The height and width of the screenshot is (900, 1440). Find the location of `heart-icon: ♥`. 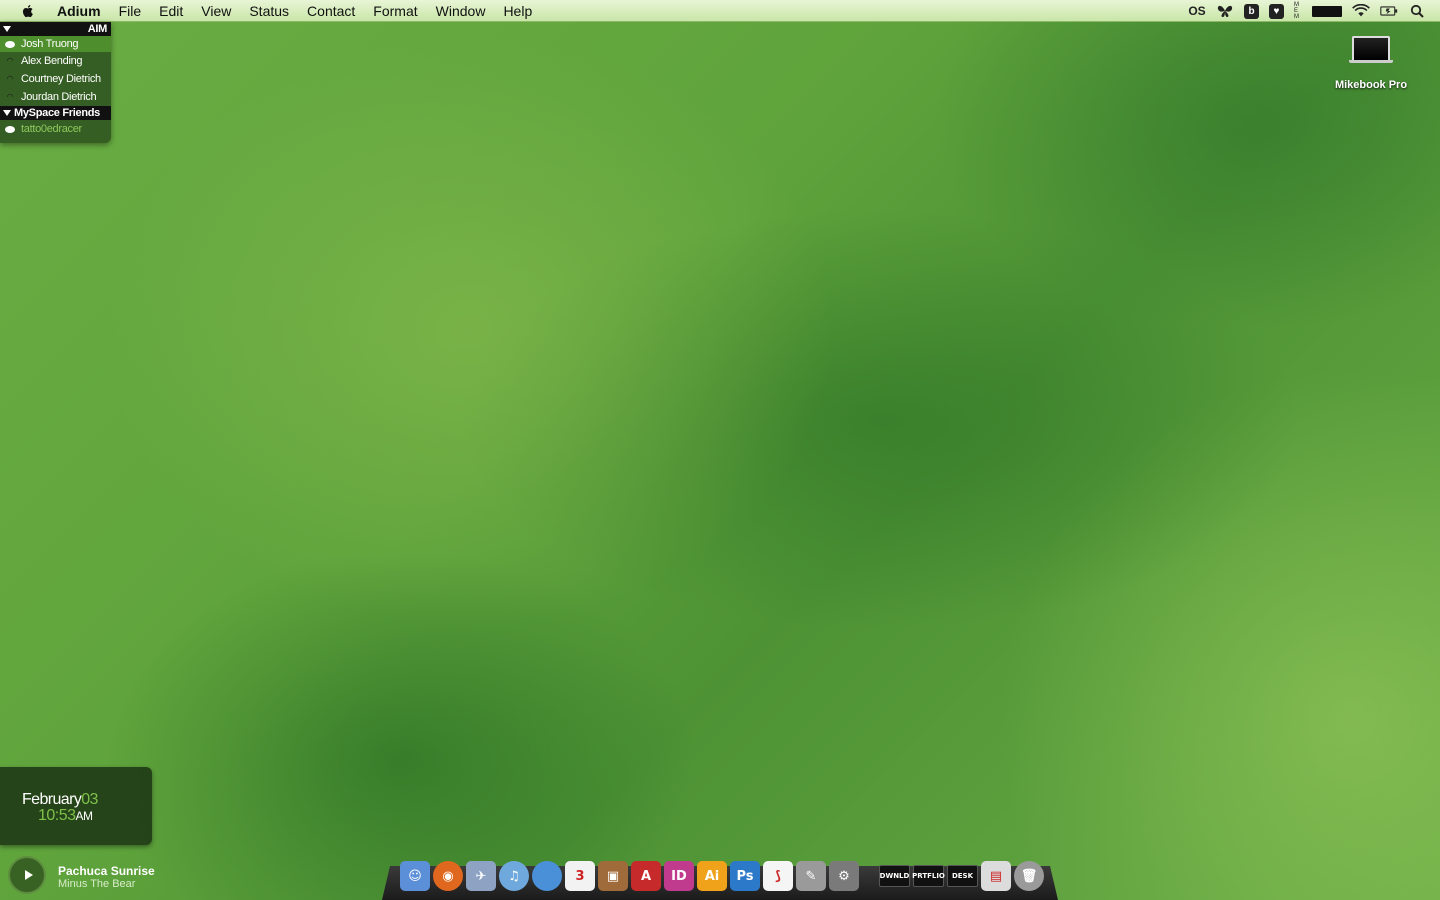

heart-icon: ♥ is located at coordinates (1276, 11).